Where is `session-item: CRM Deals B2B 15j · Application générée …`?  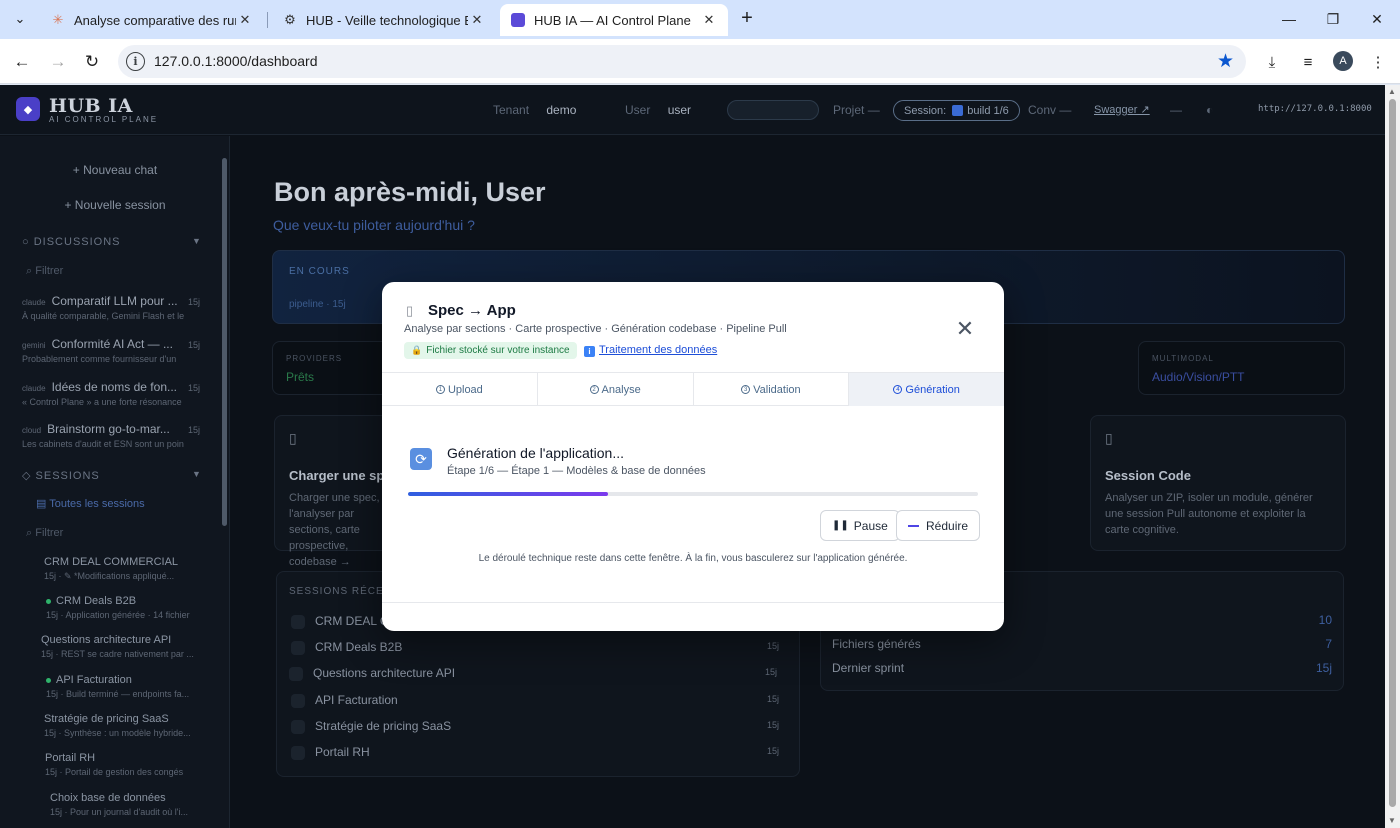 session-item: CRM Deals B2B 15j · Application générée … is located at coordinates (131, 607).